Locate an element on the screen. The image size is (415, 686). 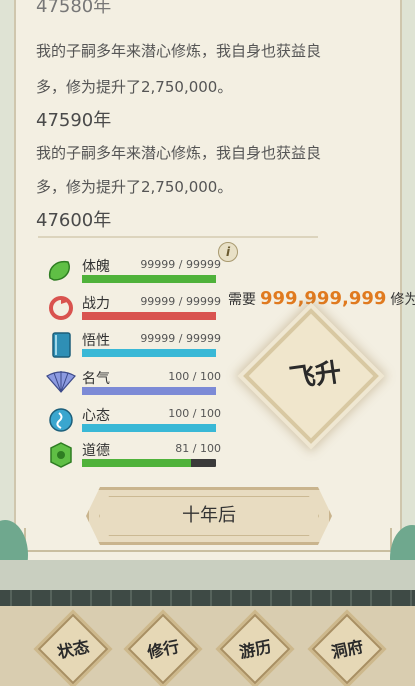
log-year: 47580年 is located at coordinates (74, 8).